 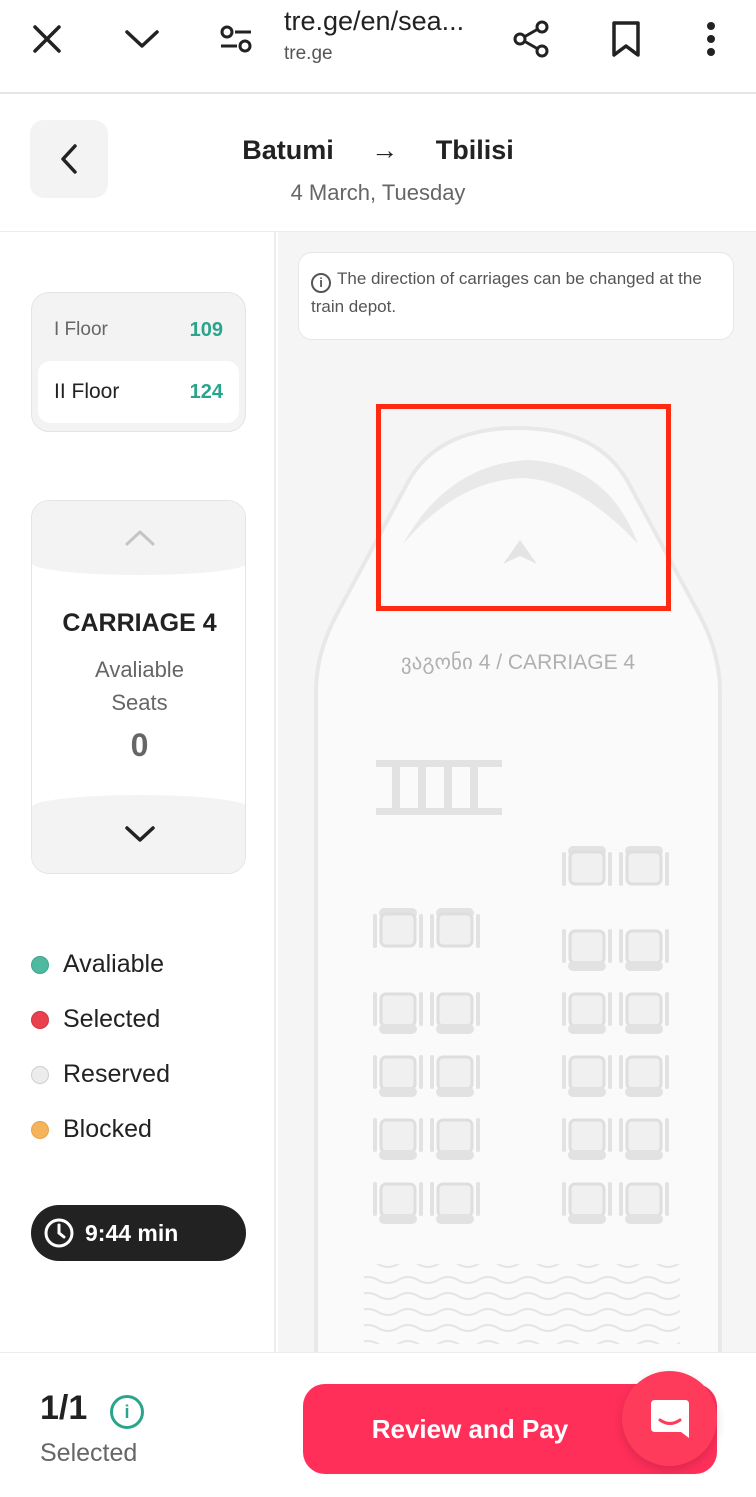 I want to click on close-icon, so click(x=47, y=39).